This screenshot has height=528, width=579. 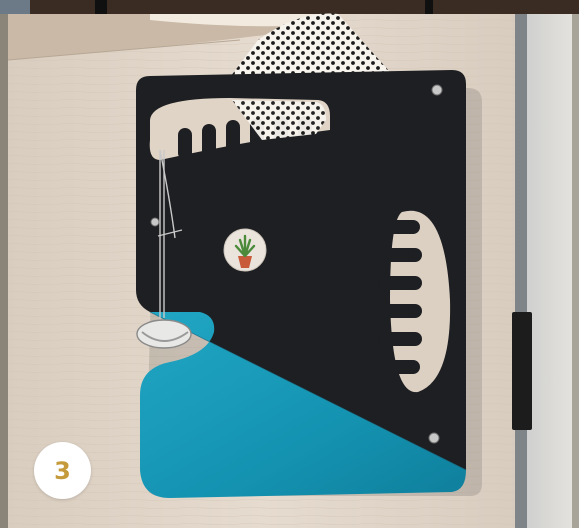 What do you see at coordinates (521, 271) in the screenshot?
I see `door-frame` at bounding box center [521, 271].